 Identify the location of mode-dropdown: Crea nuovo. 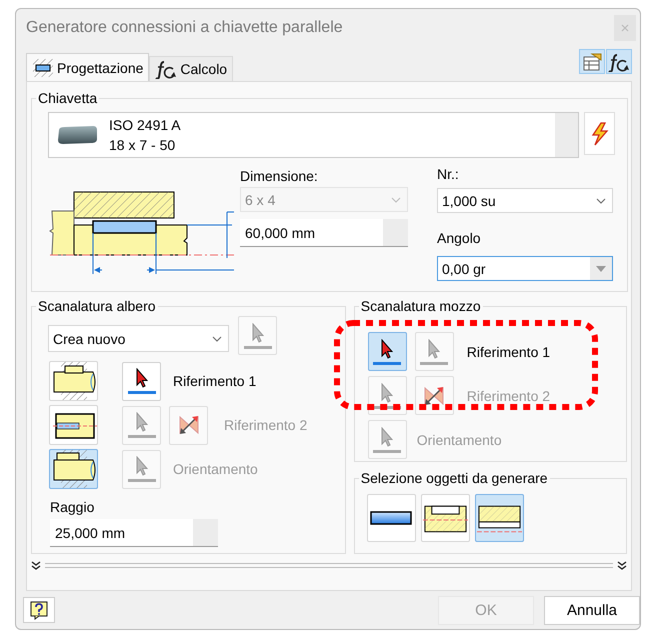
(138, 338).